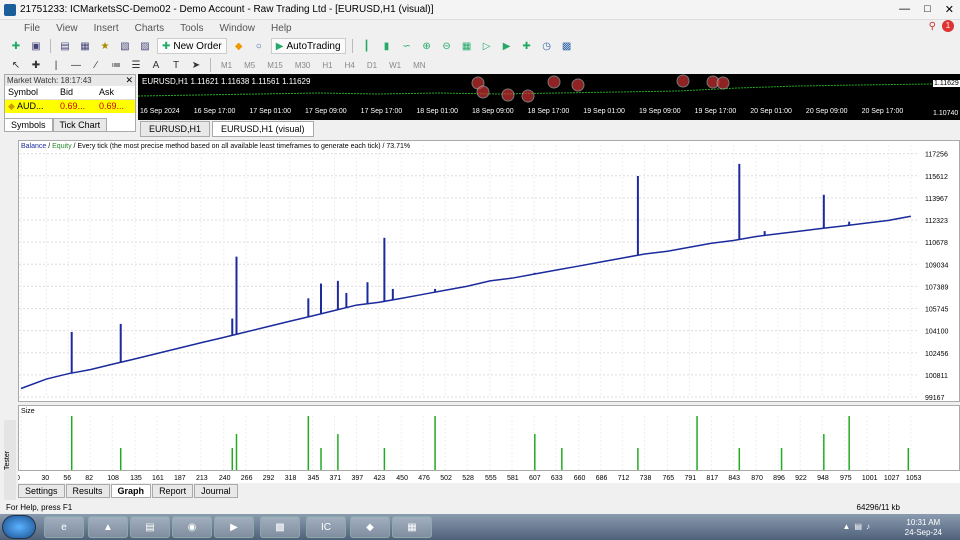  I want to click on maximize-icon: □, so click(927, 9).